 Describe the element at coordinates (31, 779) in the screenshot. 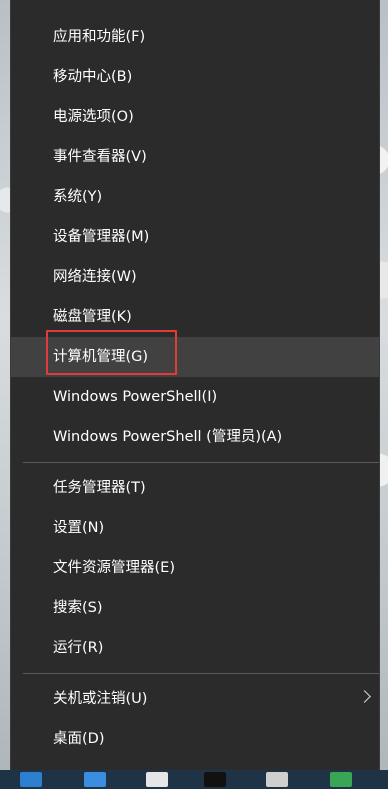

I see `taskbar-start-icon` at that location.